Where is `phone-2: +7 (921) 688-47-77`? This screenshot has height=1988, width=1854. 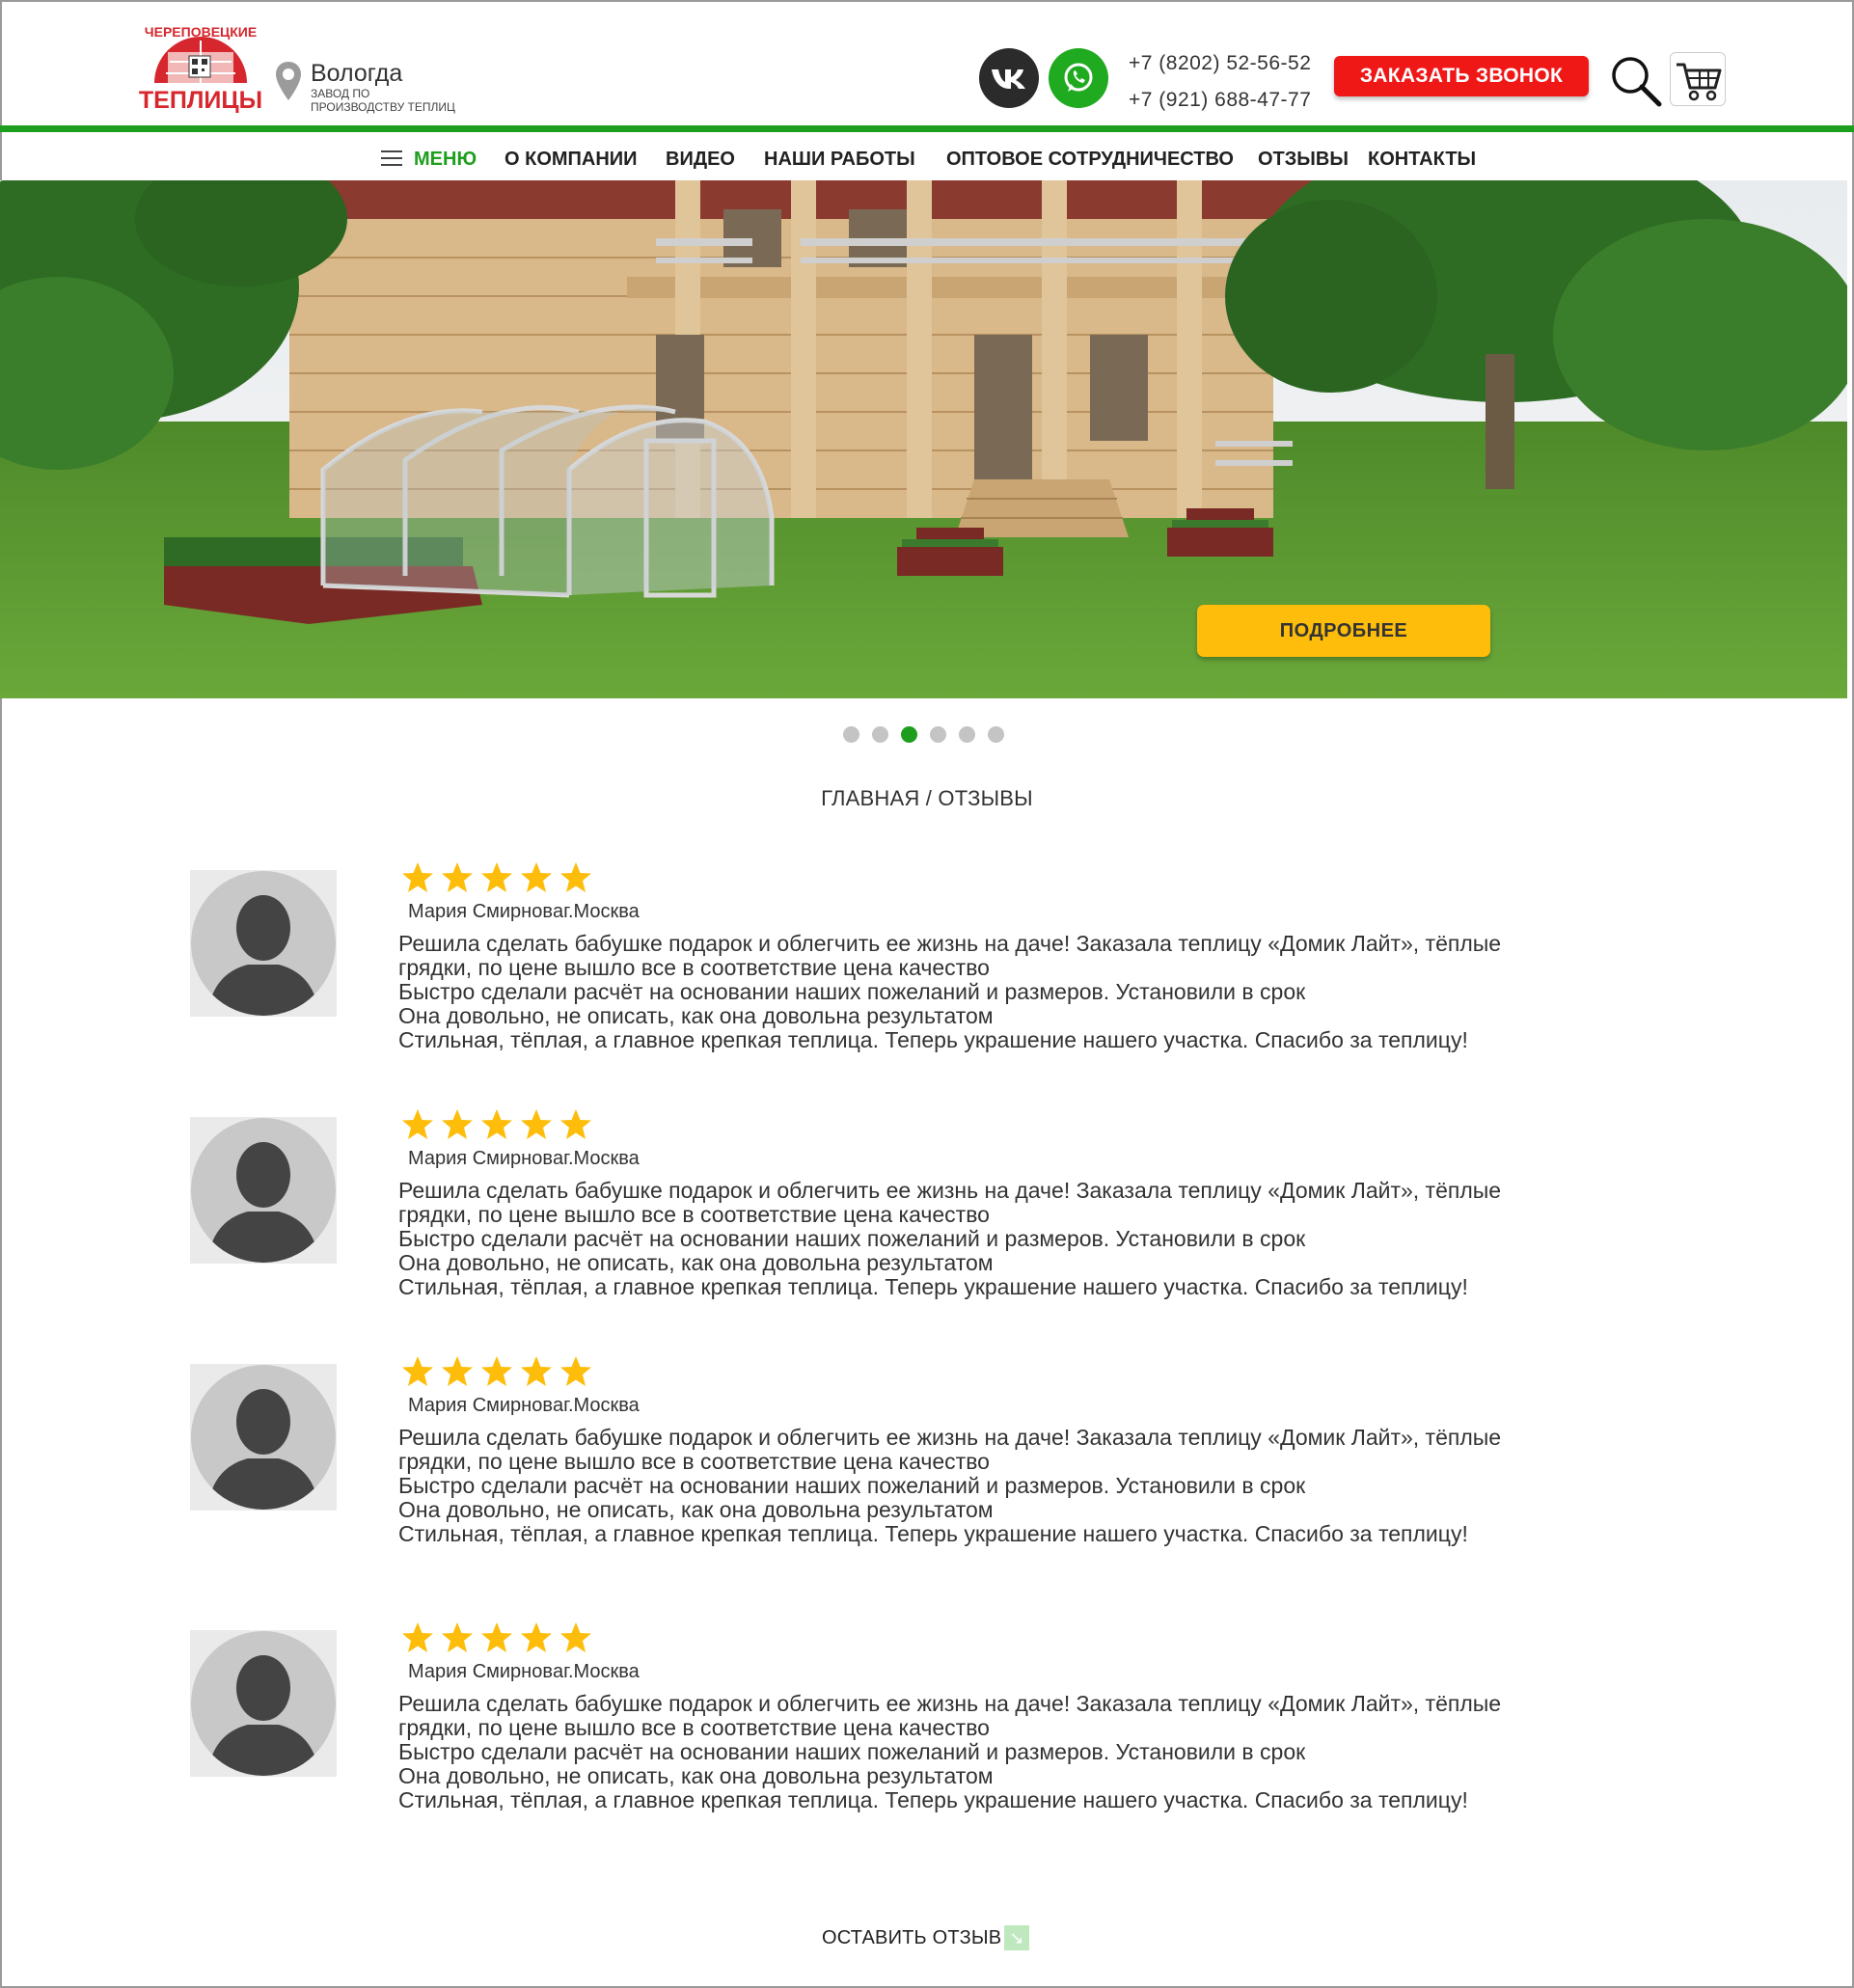
phone-2: +7 (921) 688-47-77 is located at coordinates (1220, 100).